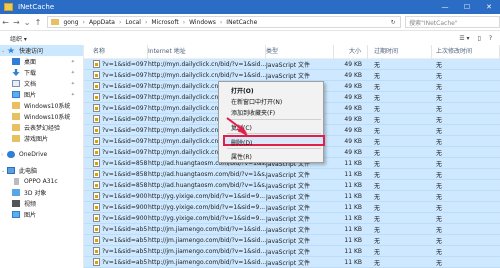  I want to click on sidebar-item-label: 视频, so click(30, 204).